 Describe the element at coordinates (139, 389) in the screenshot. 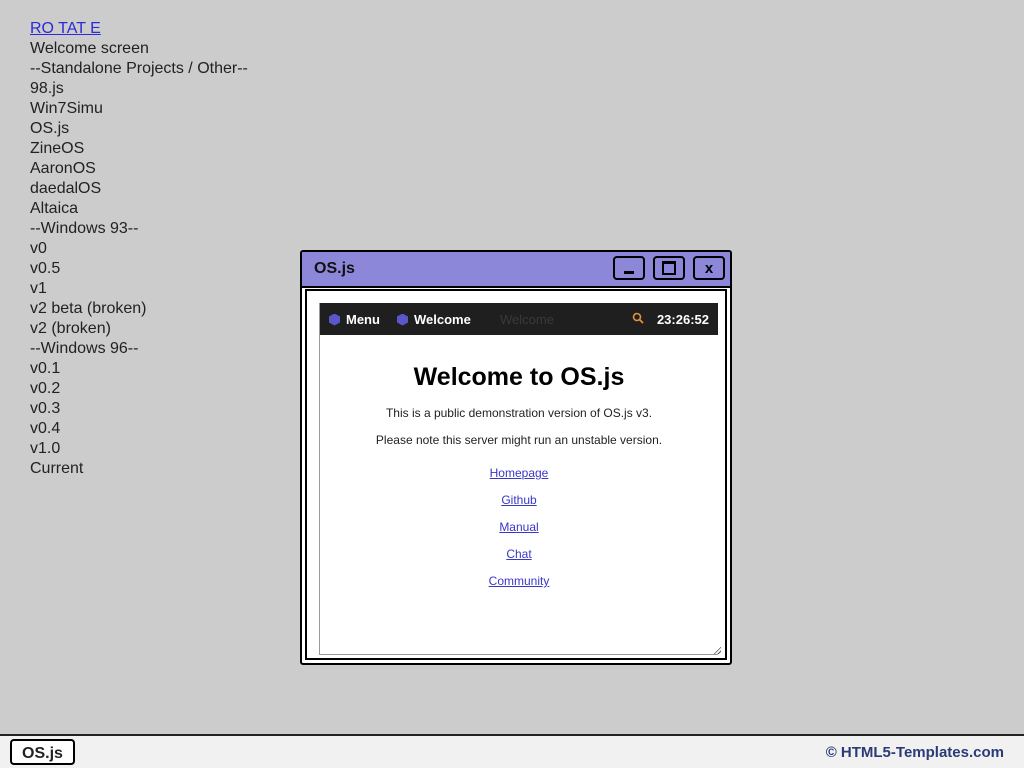

I see `nav-item-w96-v02: v0.2` at that location.